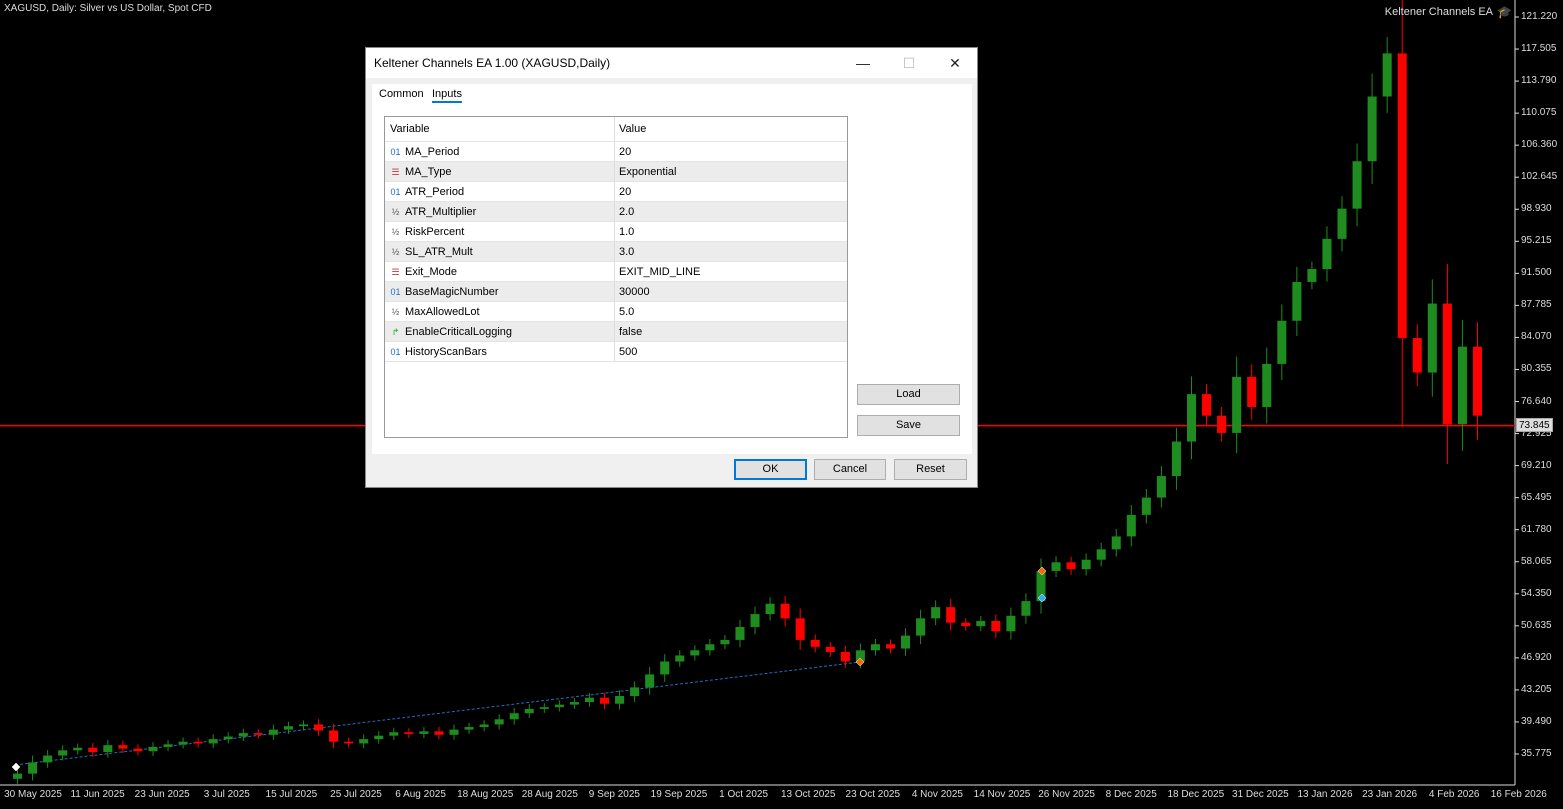  I want to click on date-tick-label: 8 Dec 2025, so click(1131, 794).